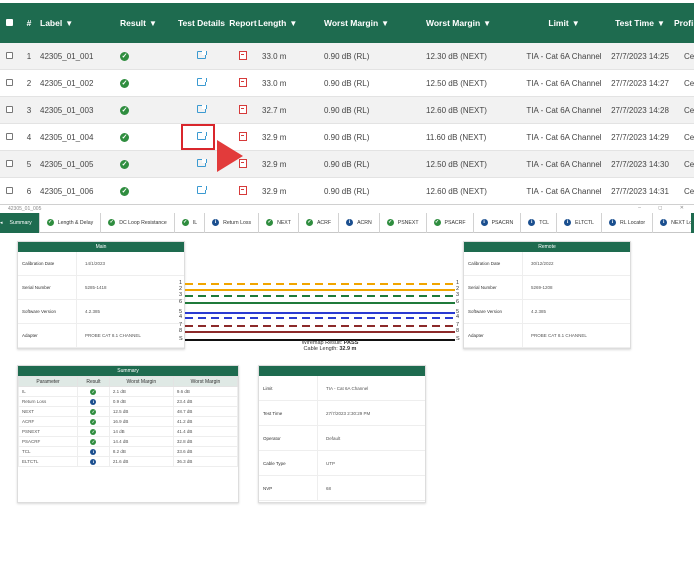 The height and width of the screenshot is (573, 694). Describe the element at coordinates (232, 222) in the screenshot. I see `tab-return-loss: i Return Loss` at that location.